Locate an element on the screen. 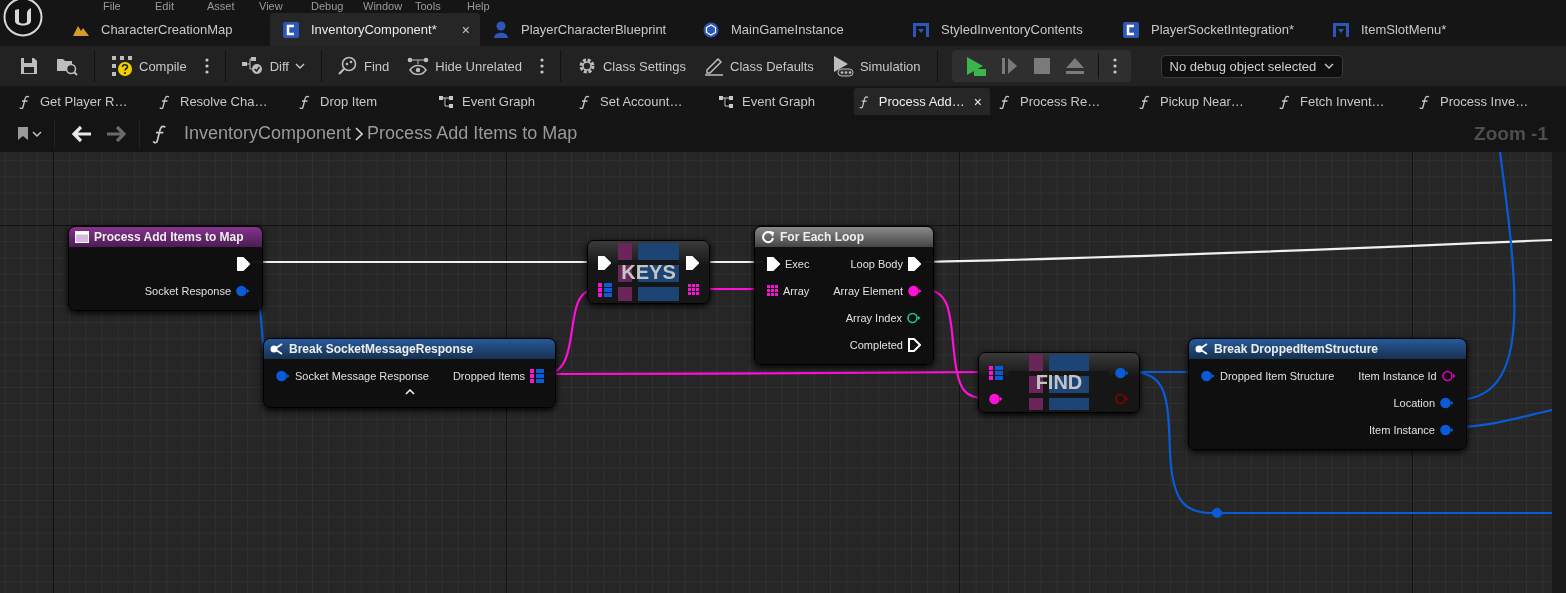 The width and height of the screenshot is (1566, 593). step-icon is located at coordinates (1009, 66).